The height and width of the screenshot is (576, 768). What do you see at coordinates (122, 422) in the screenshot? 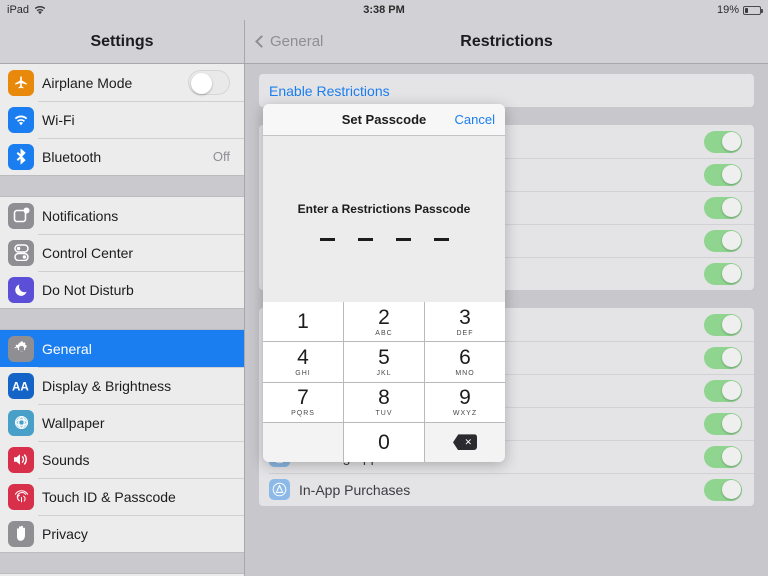
I see `sidebar-item-wallpaper: Wallpaper` at bounding box center [122, 422].